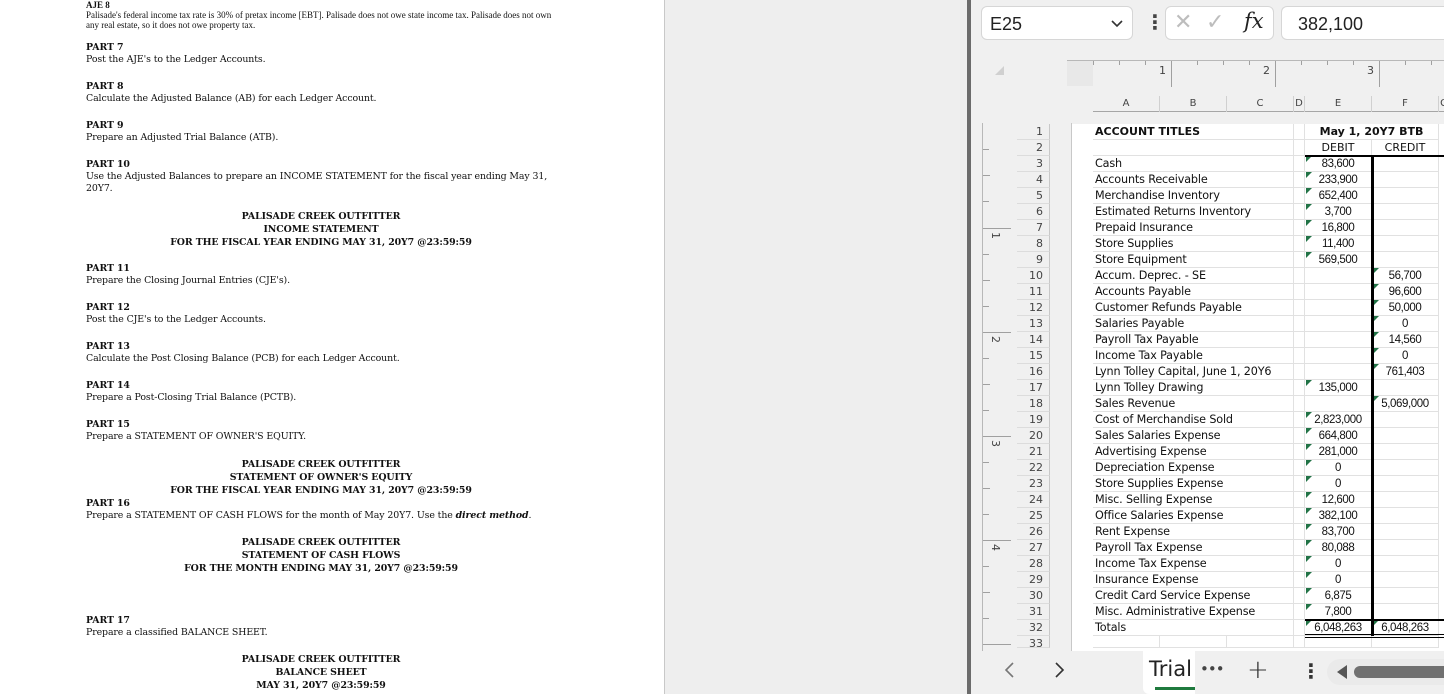 This screenshot has width=1444, height=694. I want to click on account-title-cell: Accounts Payable, so click(1193, 292).